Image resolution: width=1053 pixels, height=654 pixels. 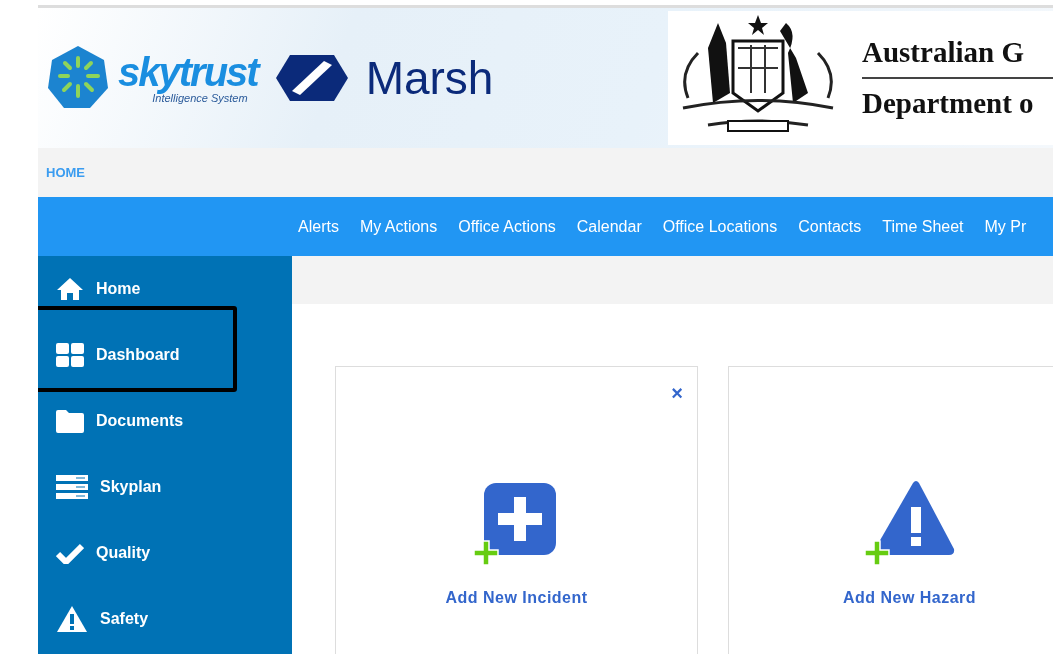 I want to click on nav-link: Contacts, so click(x=830, y=226).